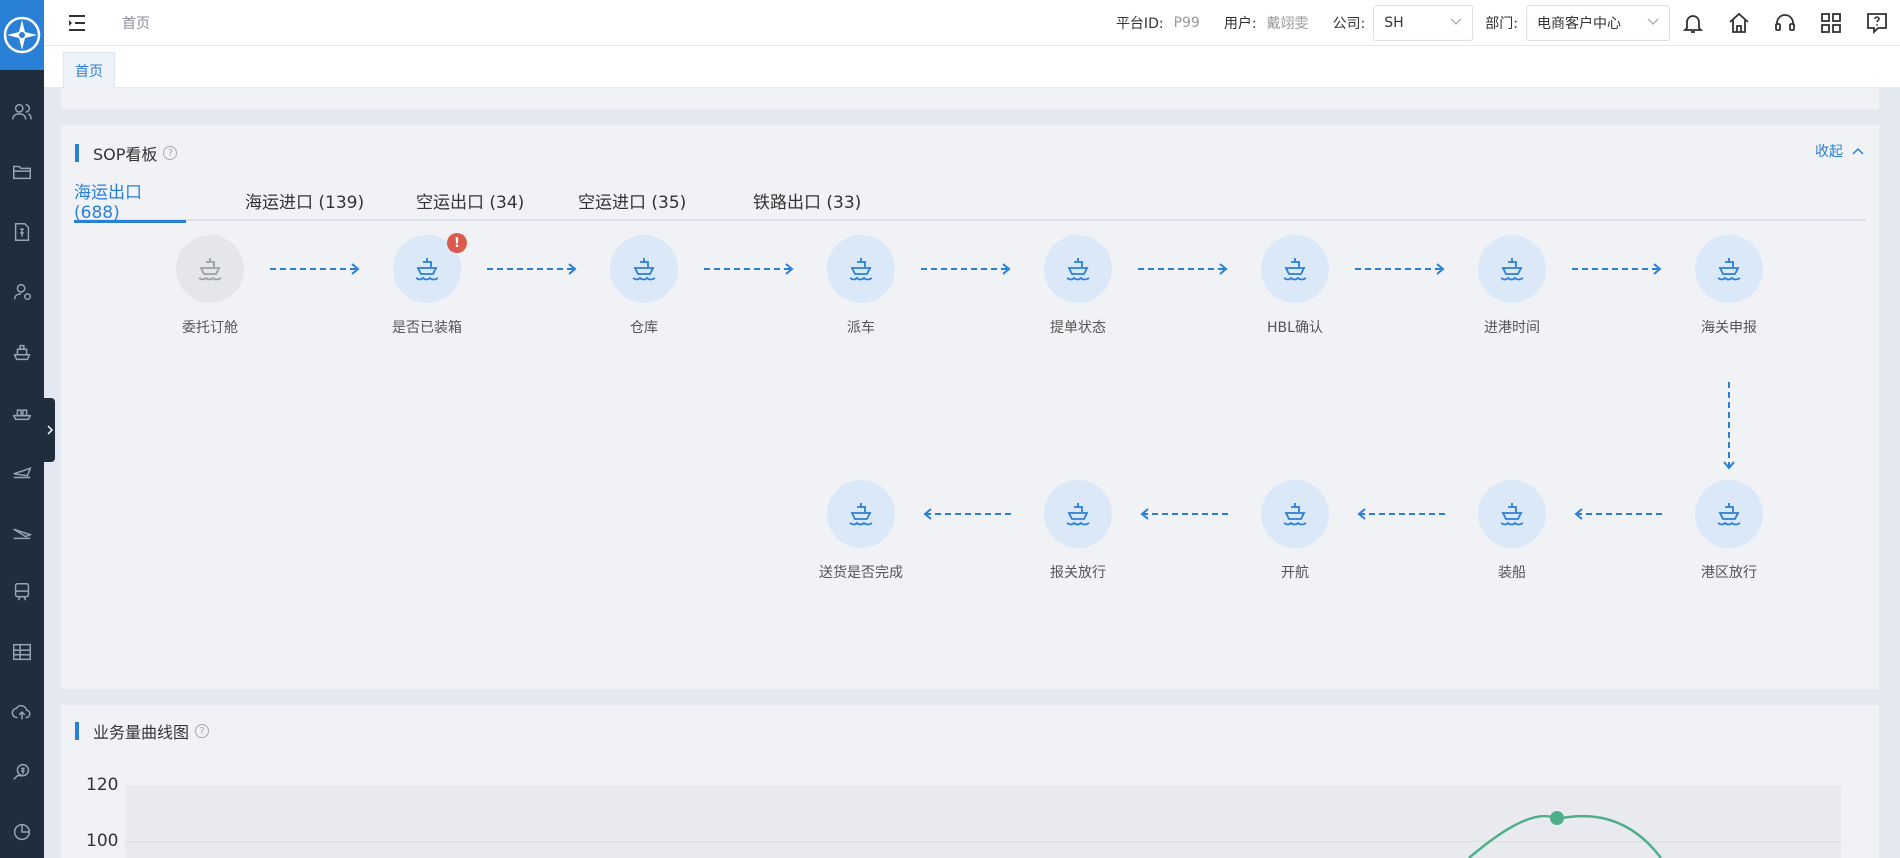  I want to click on sidebar-money-icon, so click(22, 772).